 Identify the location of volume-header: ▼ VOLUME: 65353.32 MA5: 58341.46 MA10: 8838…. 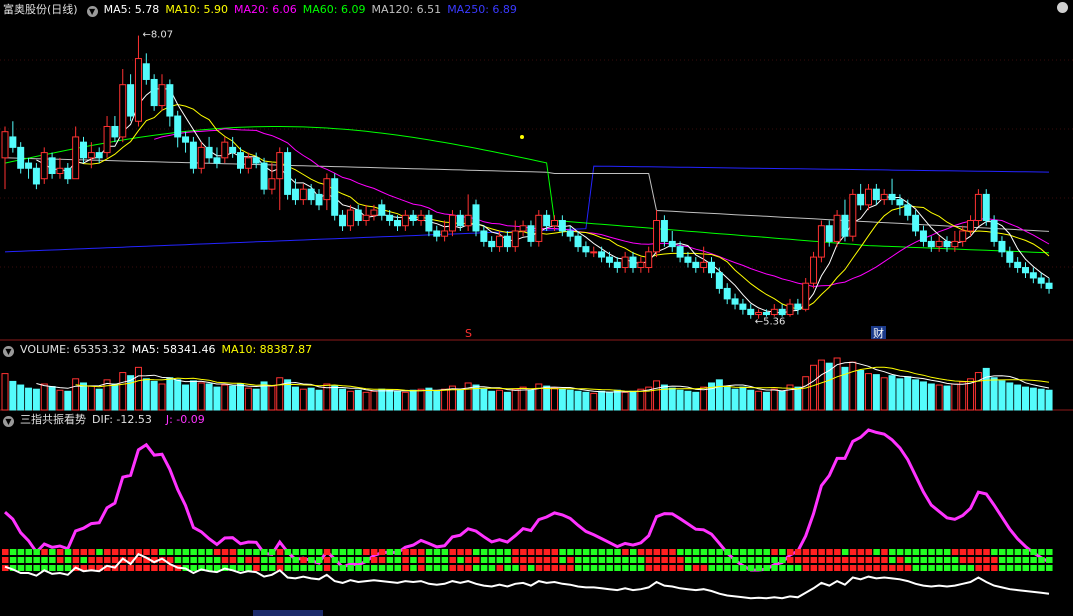
(159, 350).